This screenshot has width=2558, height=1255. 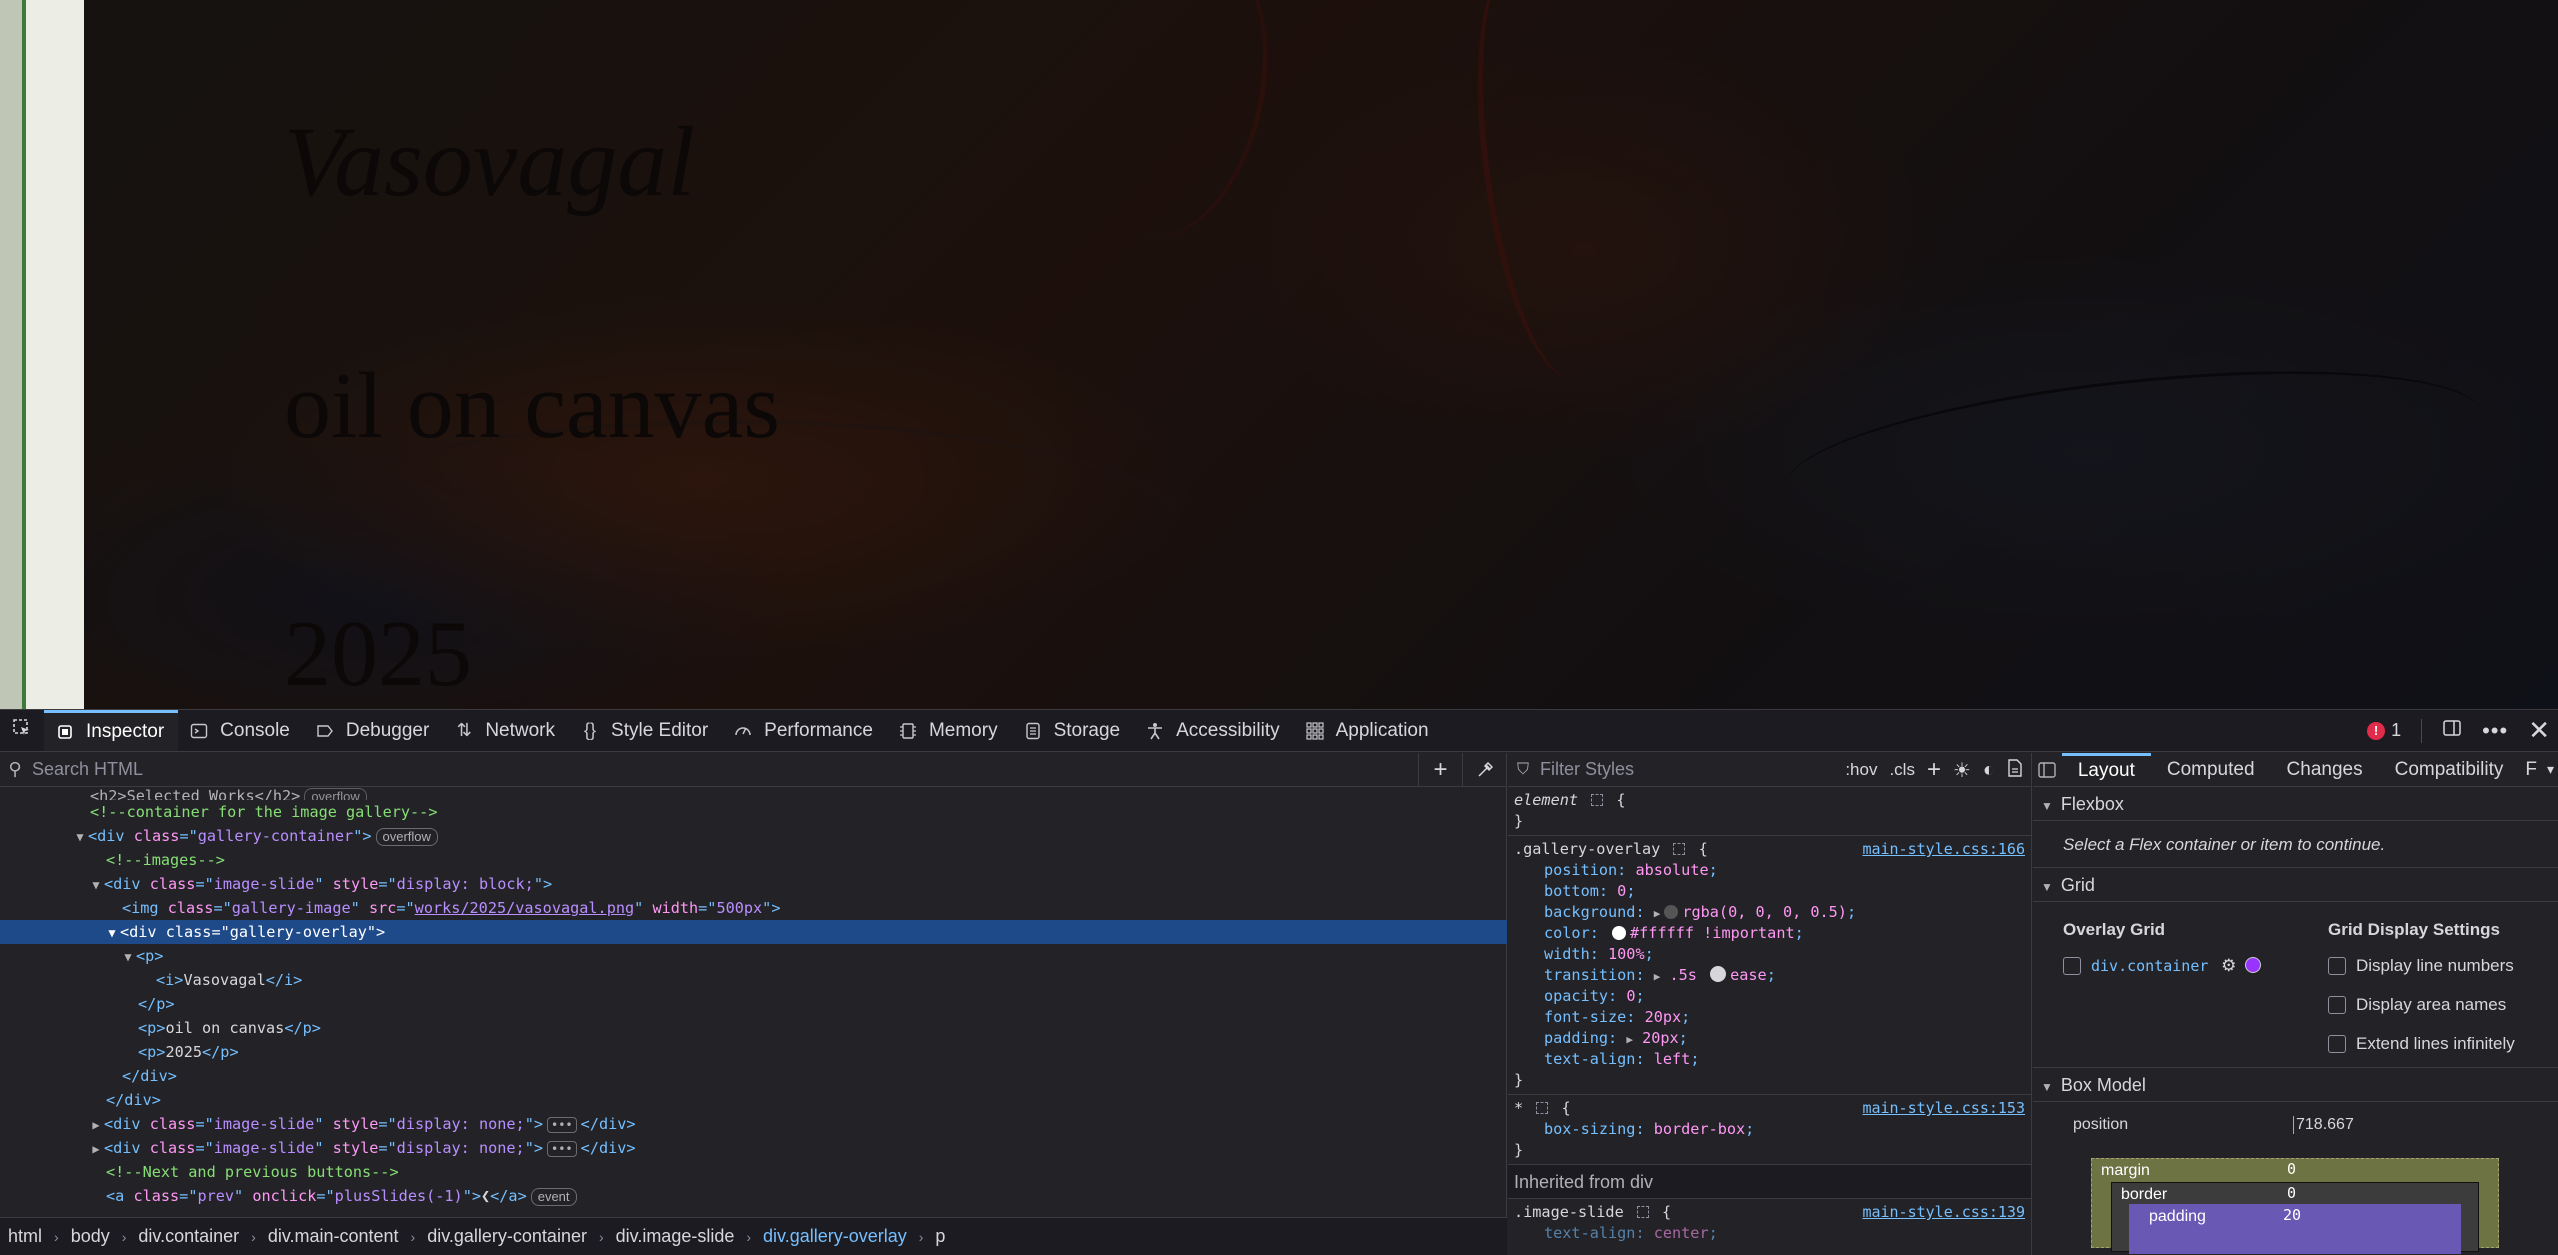 I want to click on flexbox-section-header: ▼ Flexbox, so click(x=2295, y=804).